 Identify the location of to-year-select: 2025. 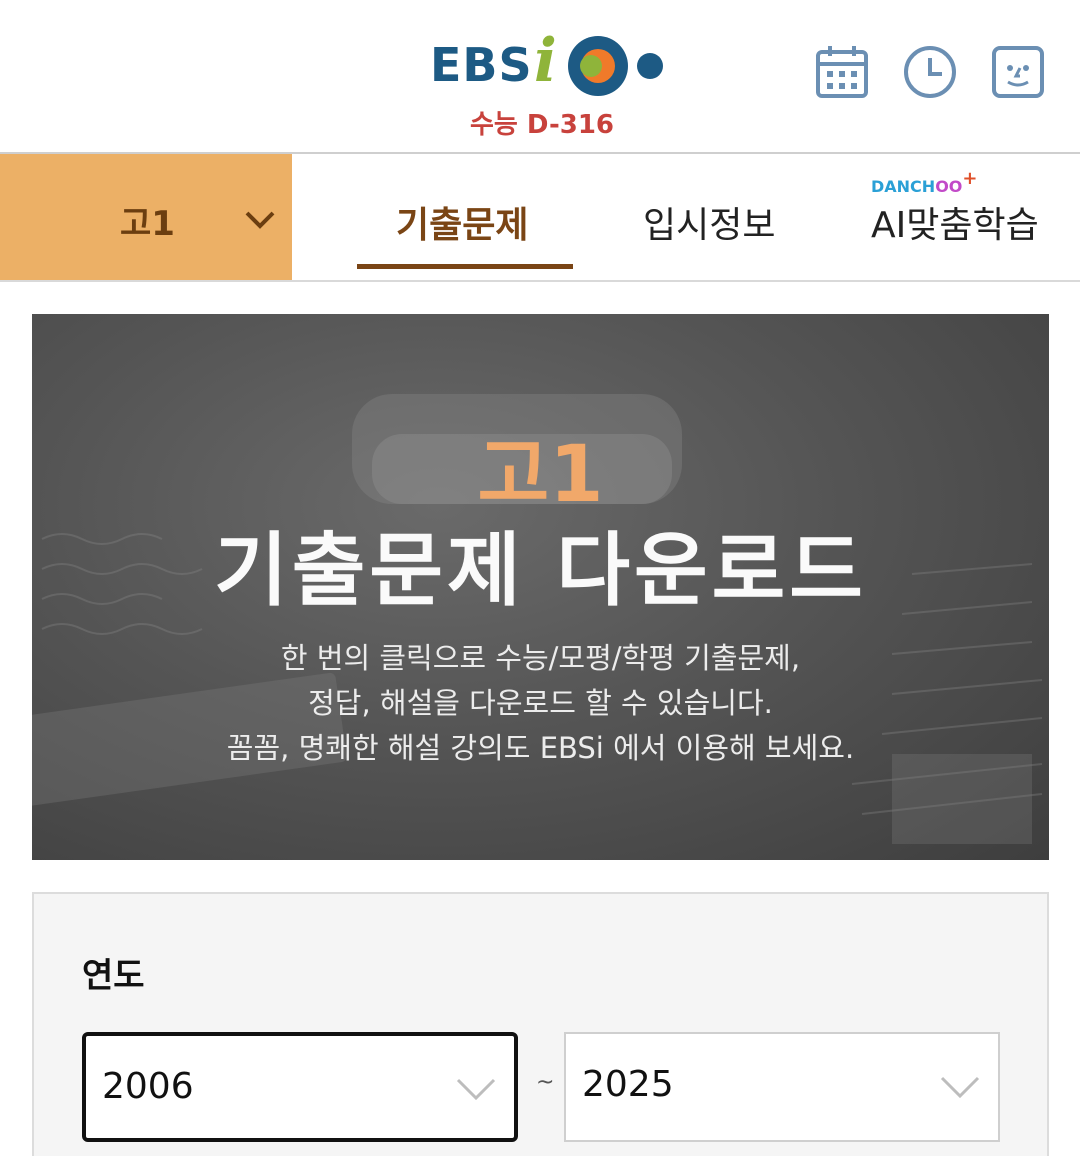
(782, 1087).